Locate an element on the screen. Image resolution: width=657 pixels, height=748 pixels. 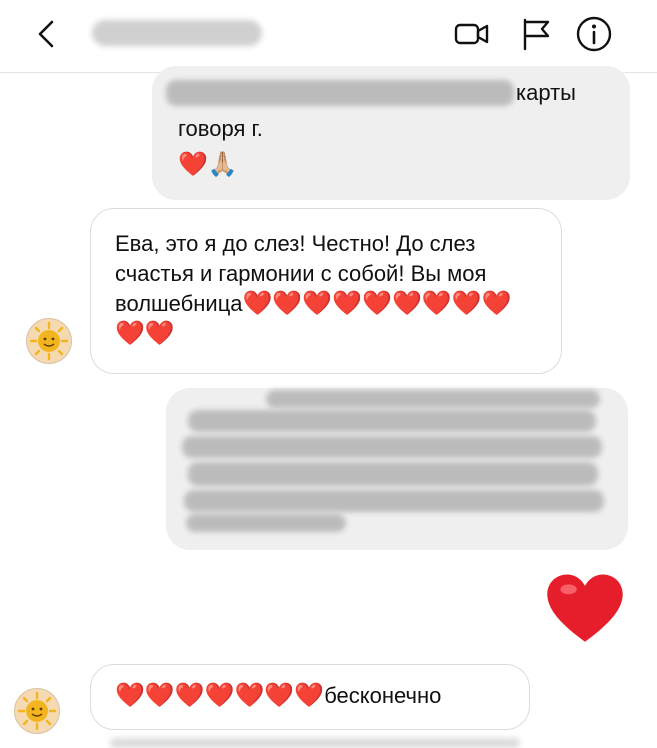
message-bubble-outgoing: карты говоря г. ❤️🙏🏼 is located at coordinates (391, 133).